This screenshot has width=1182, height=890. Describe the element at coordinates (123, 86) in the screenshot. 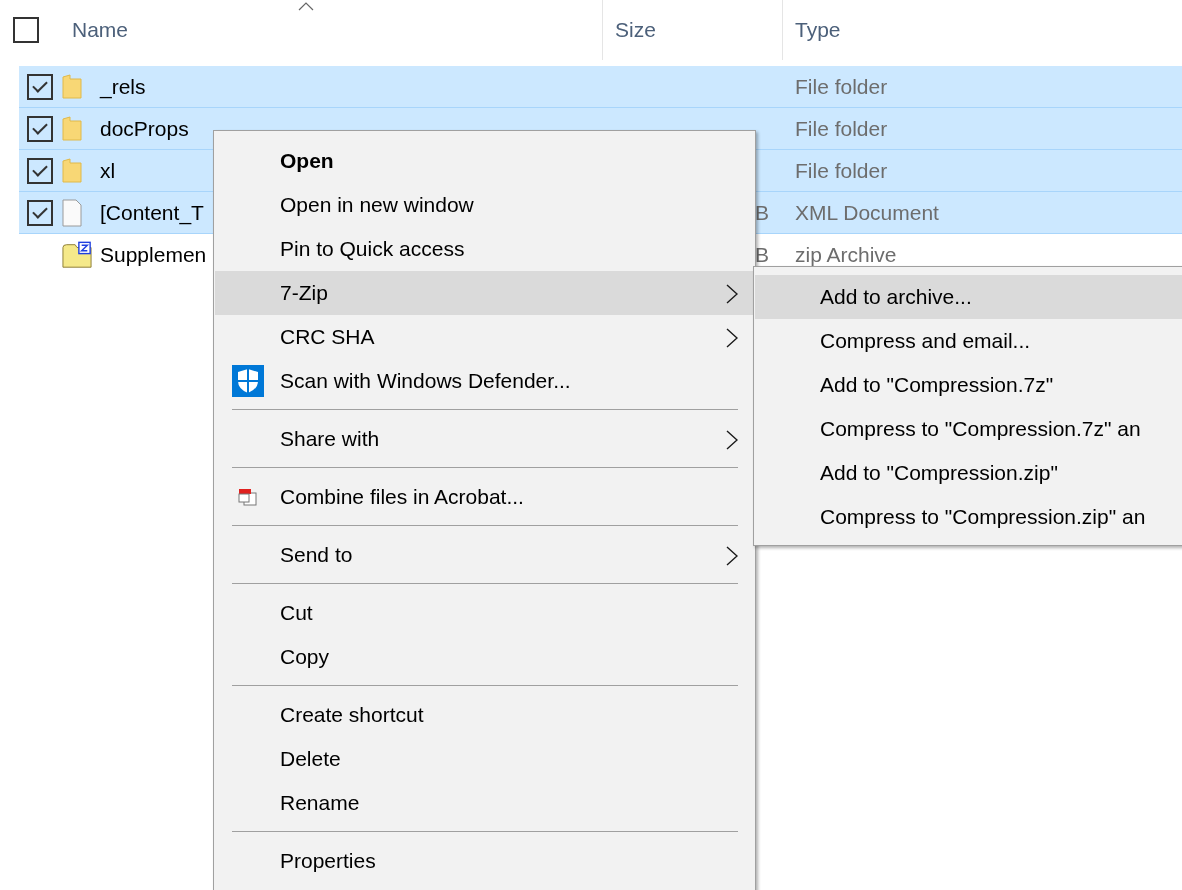

I see `file-name: _rels` at that location.